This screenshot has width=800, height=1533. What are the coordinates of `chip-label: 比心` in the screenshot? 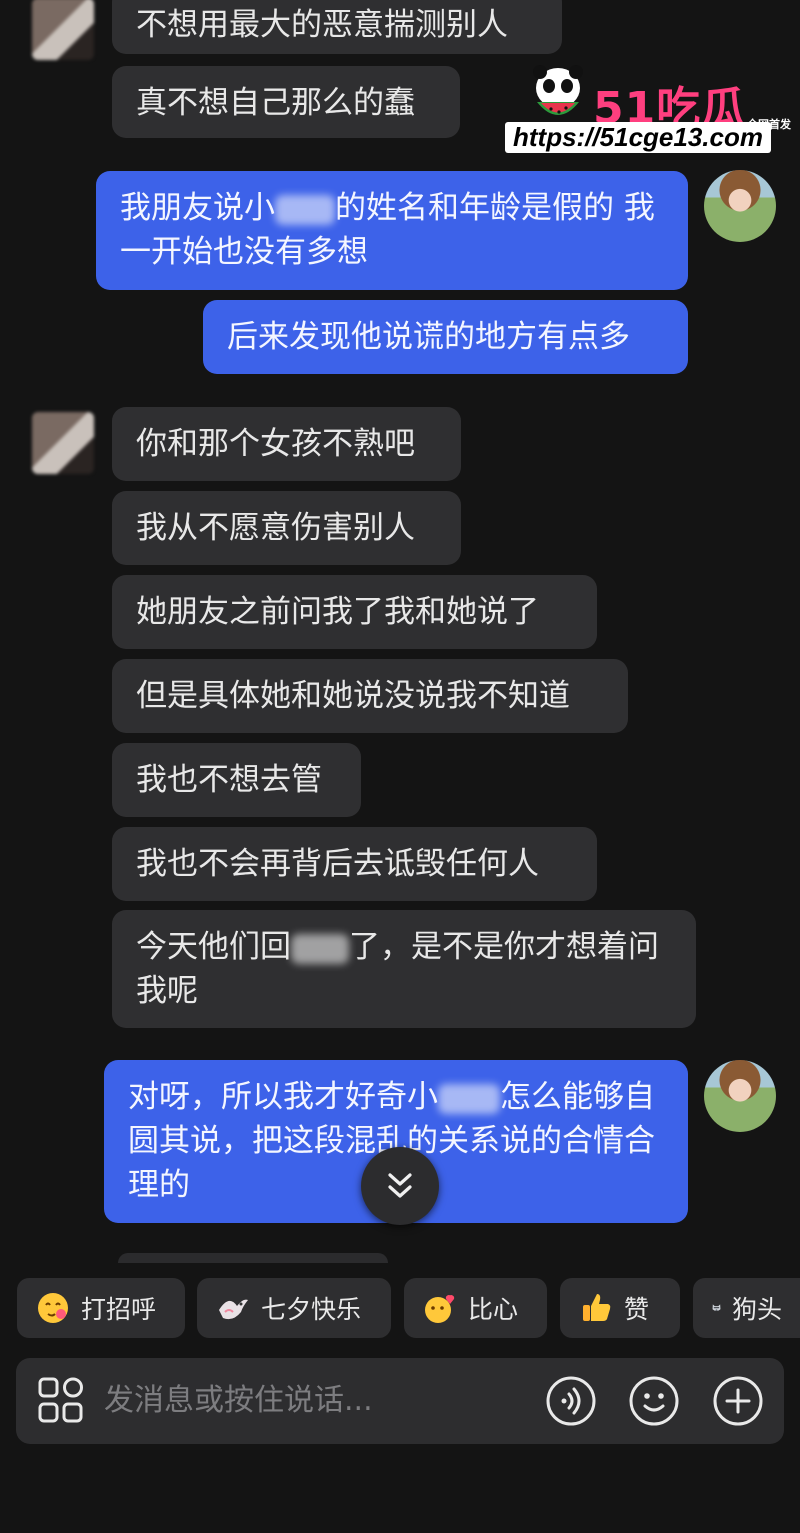 It's located at (493, 1309).